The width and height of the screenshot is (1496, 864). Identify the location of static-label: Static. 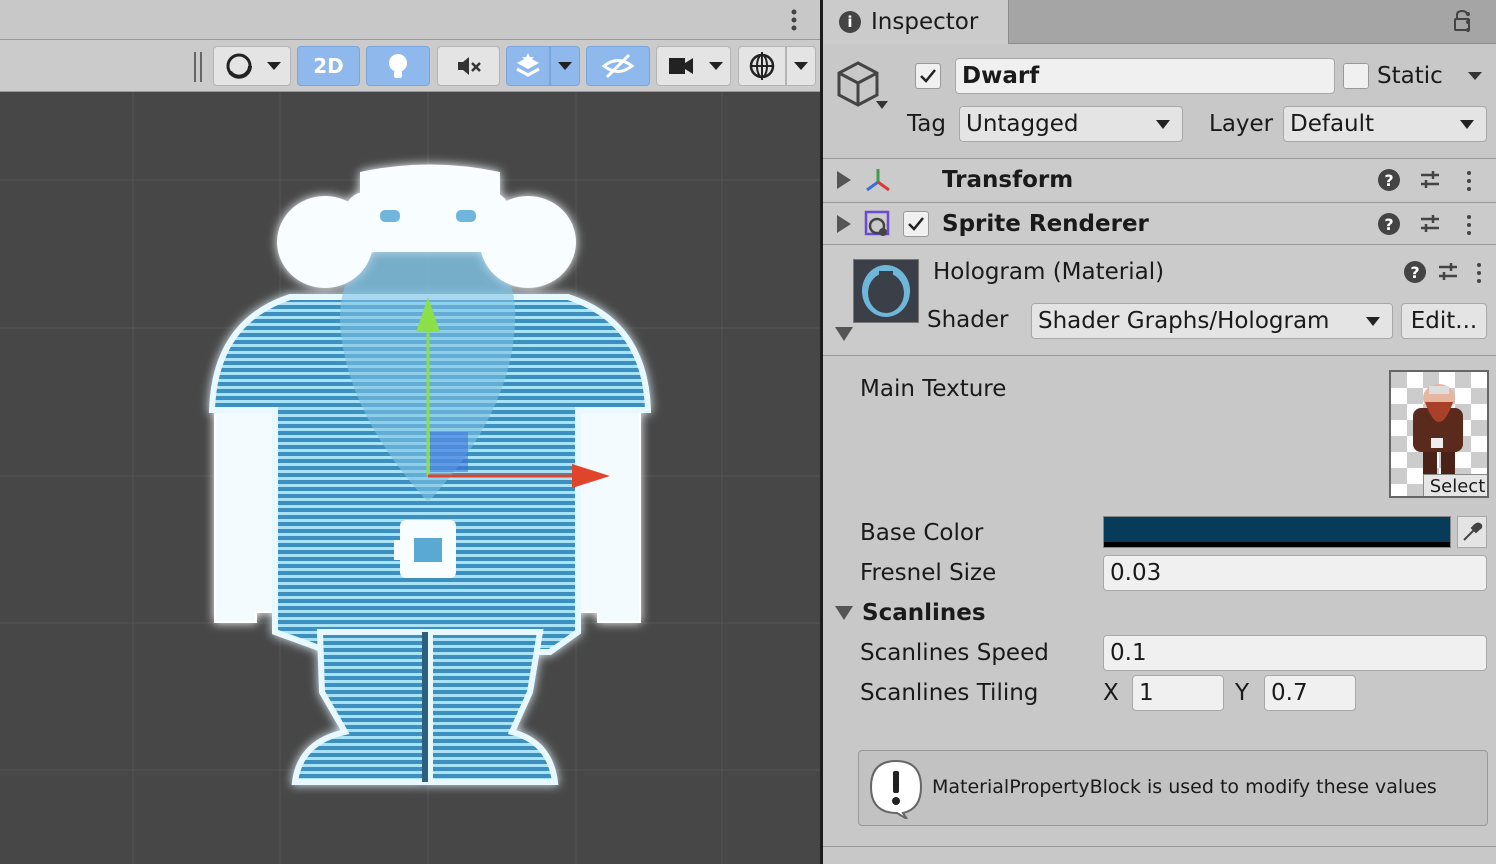
(1410, 76).